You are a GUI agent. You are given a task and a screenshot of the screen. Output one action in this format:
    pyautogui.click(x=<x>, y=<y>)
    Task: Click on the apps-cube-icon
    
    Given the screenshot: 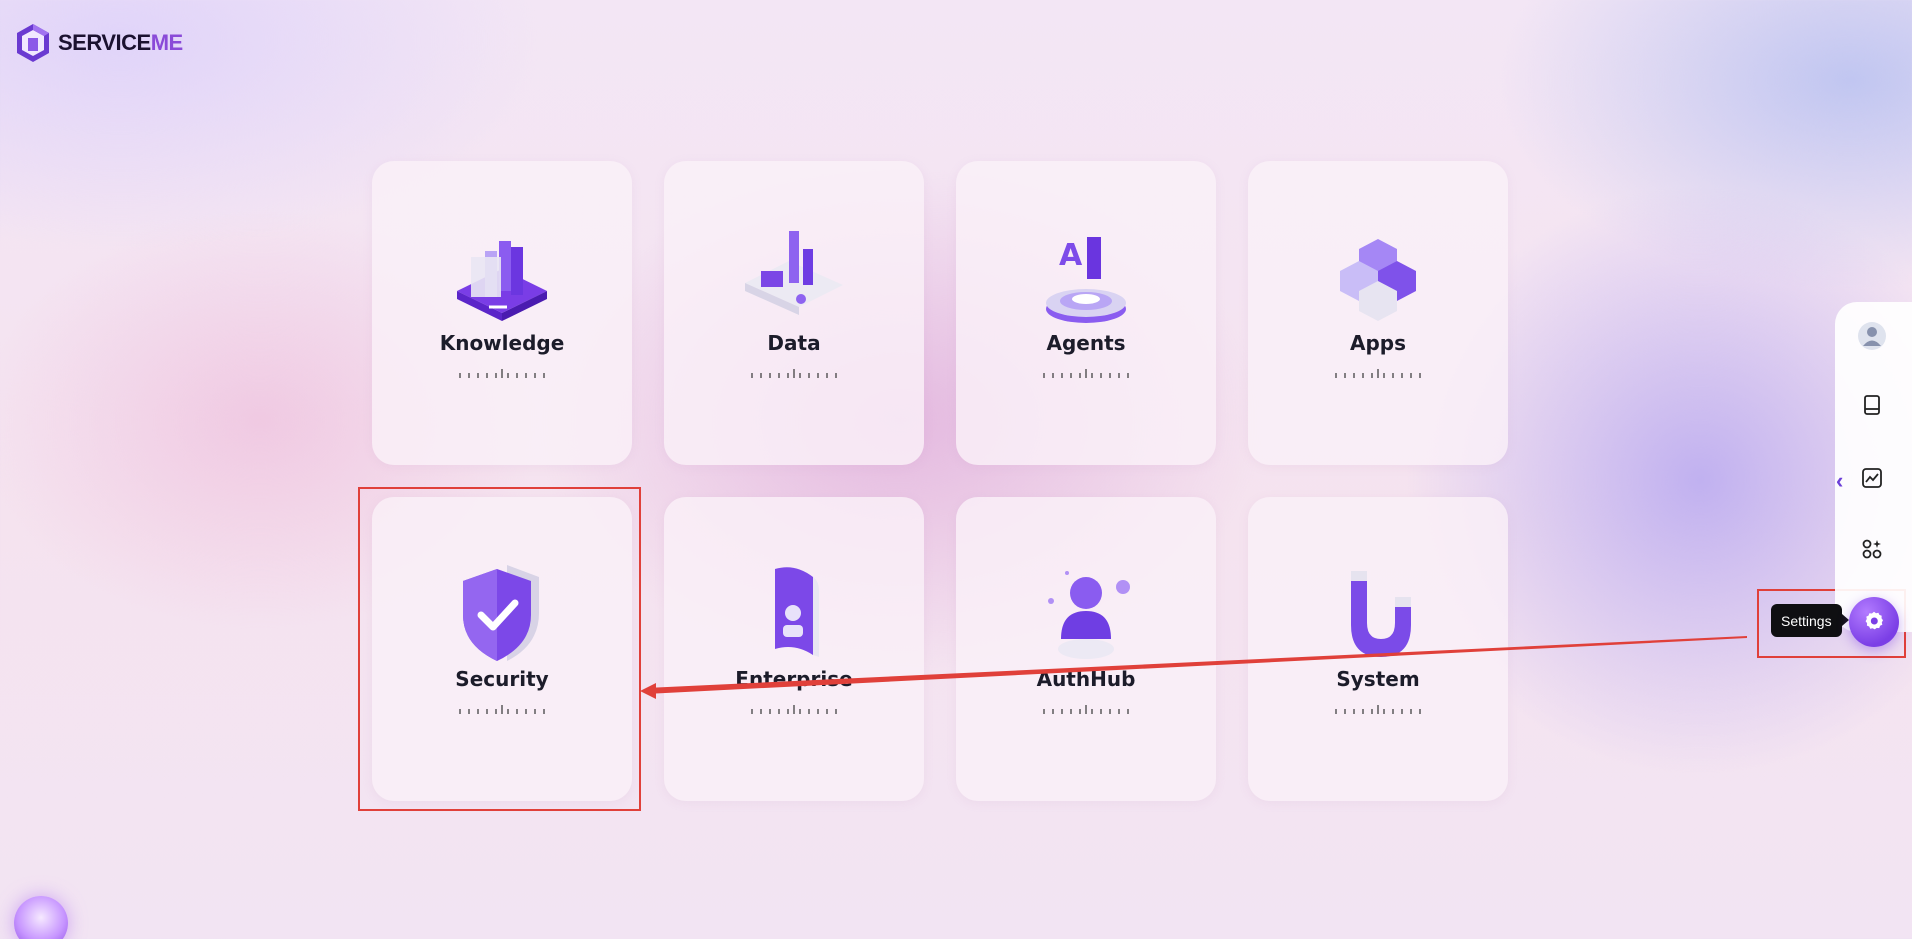 What is the action you would take?
    pyautogui.click(x=1378, y=280)
    